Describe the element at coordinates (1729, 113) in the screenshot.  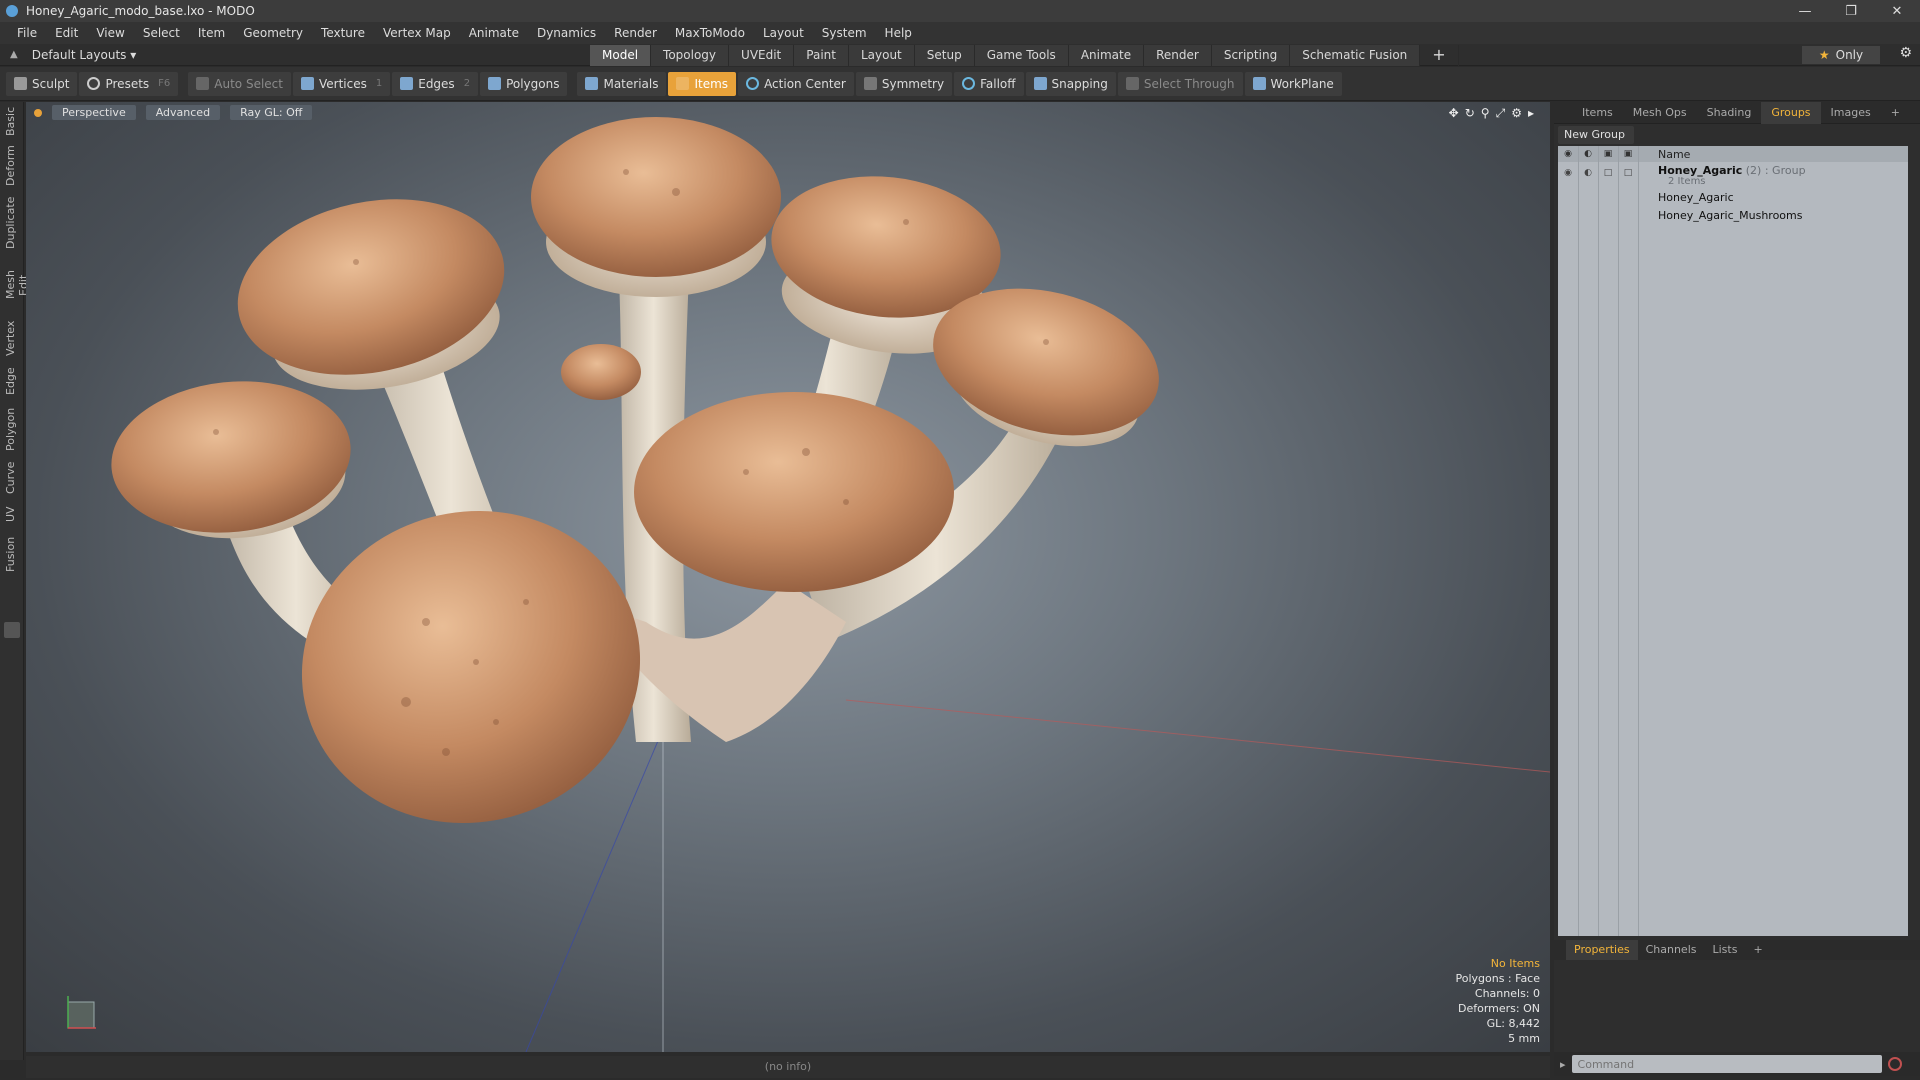
I see `tab-shading: Shading` at that location.